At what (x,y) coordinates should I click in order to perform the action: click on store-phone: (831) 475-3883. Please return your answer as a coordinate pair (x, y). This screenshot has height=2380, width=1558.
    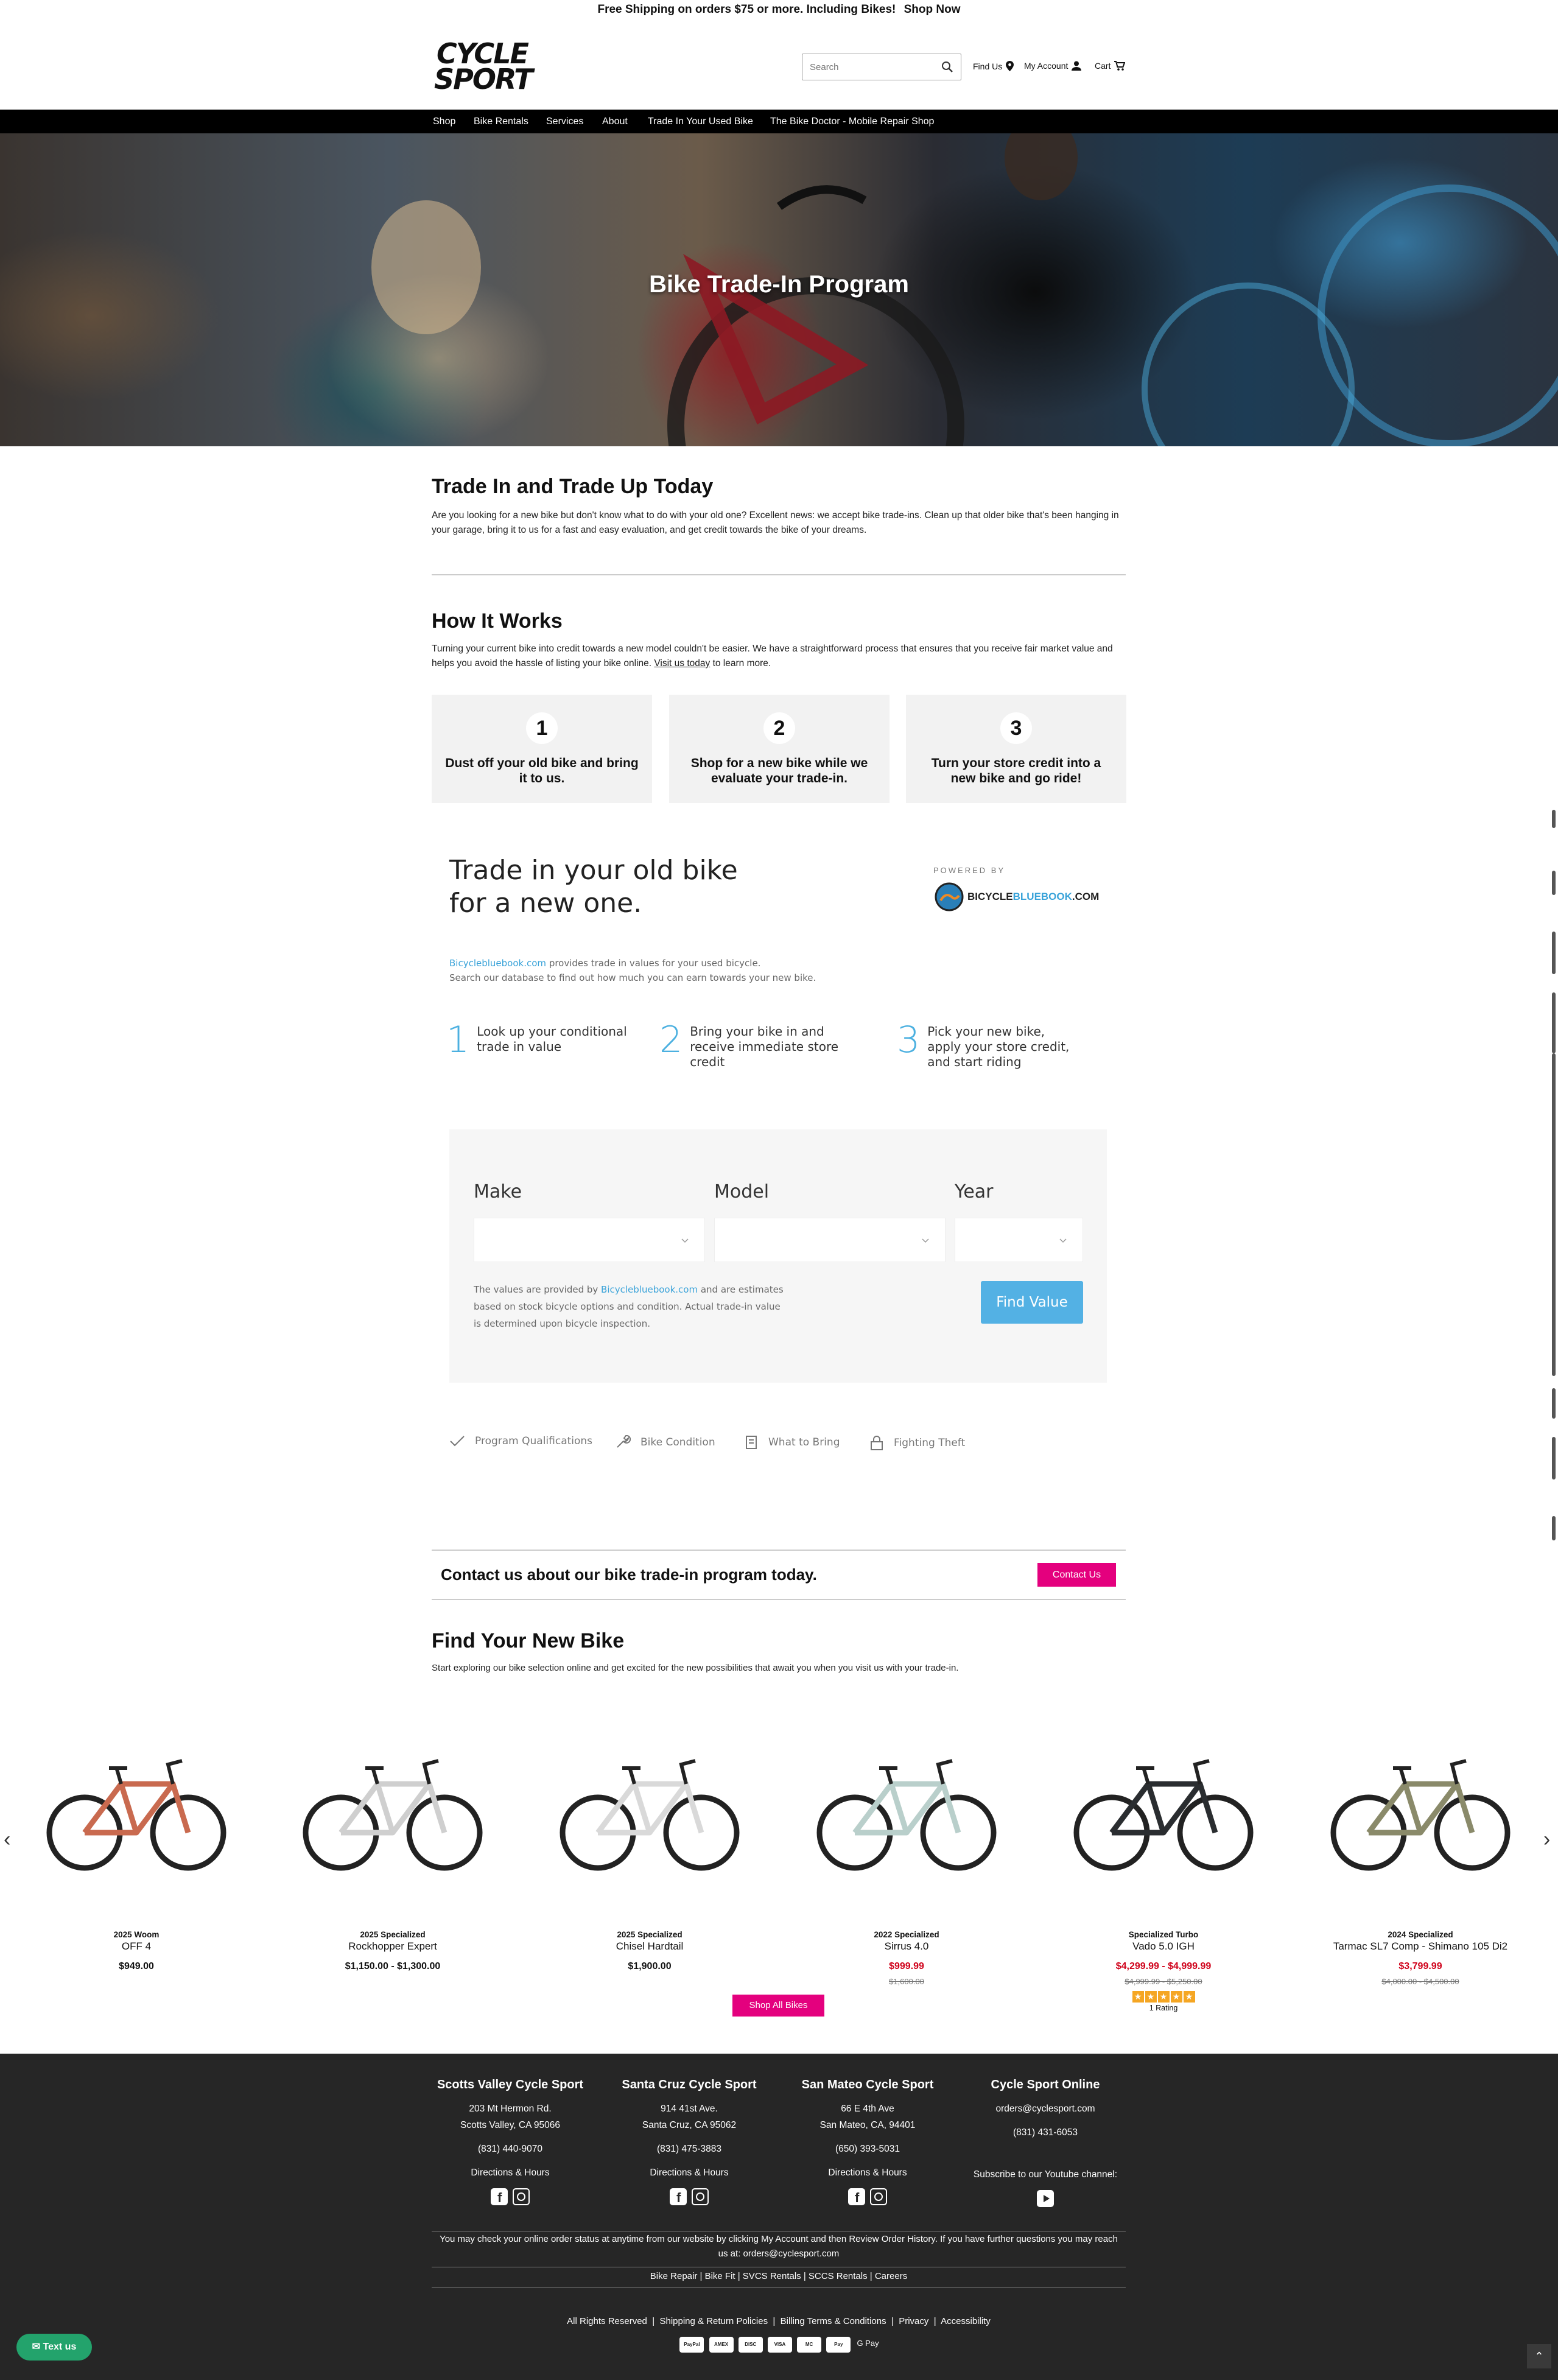
    Looking at the image, I should click on (689, 2149).